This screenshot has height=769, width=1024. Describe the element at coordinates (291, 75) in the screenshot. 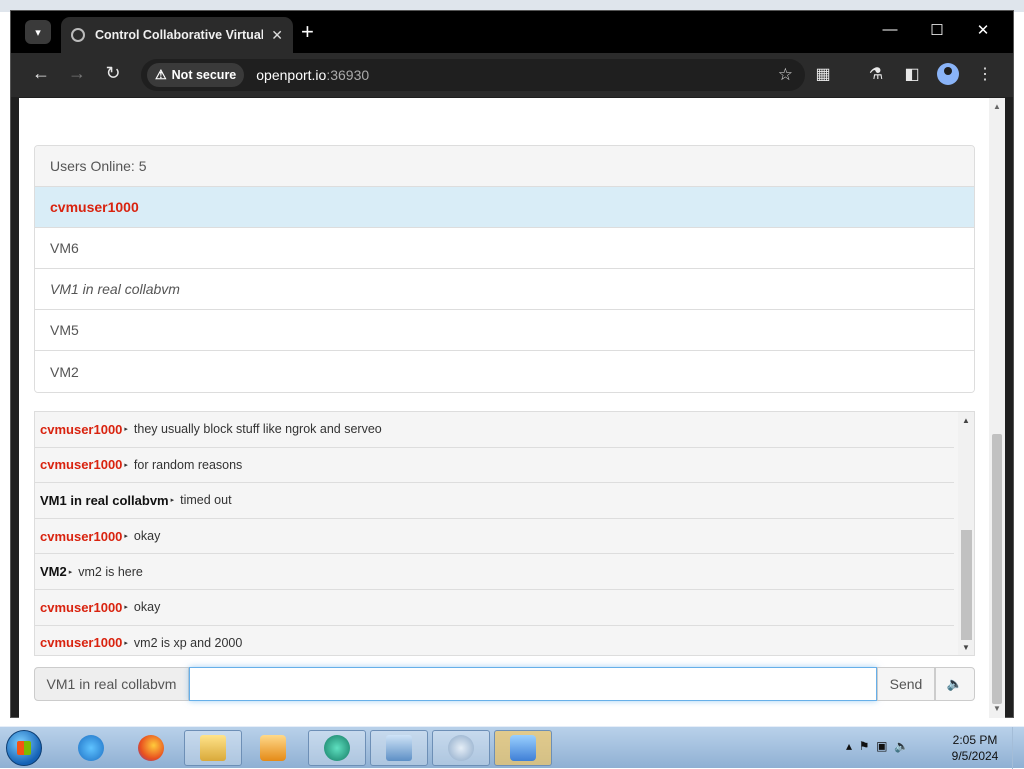

I see `url-host: openport.io` at that location.